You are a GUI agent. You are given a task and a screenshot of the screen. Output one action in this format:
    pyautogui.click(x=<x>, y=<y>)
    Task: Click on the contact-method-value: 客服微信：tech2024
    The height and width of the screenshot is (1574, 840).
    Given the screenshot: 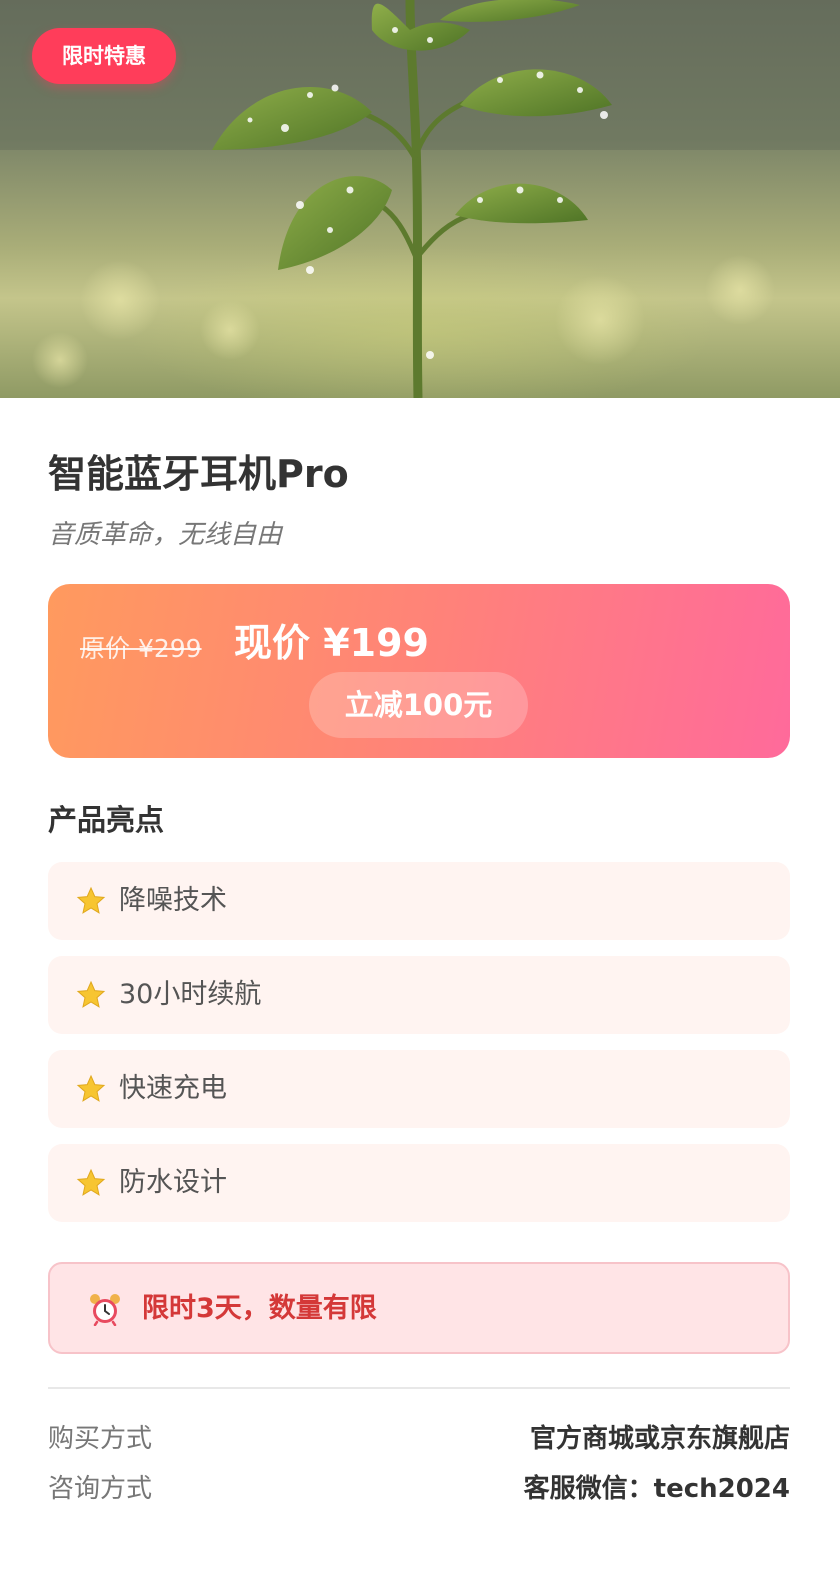 What is the action you would take?
    pyautogui.click(x=656, y=1489)
    